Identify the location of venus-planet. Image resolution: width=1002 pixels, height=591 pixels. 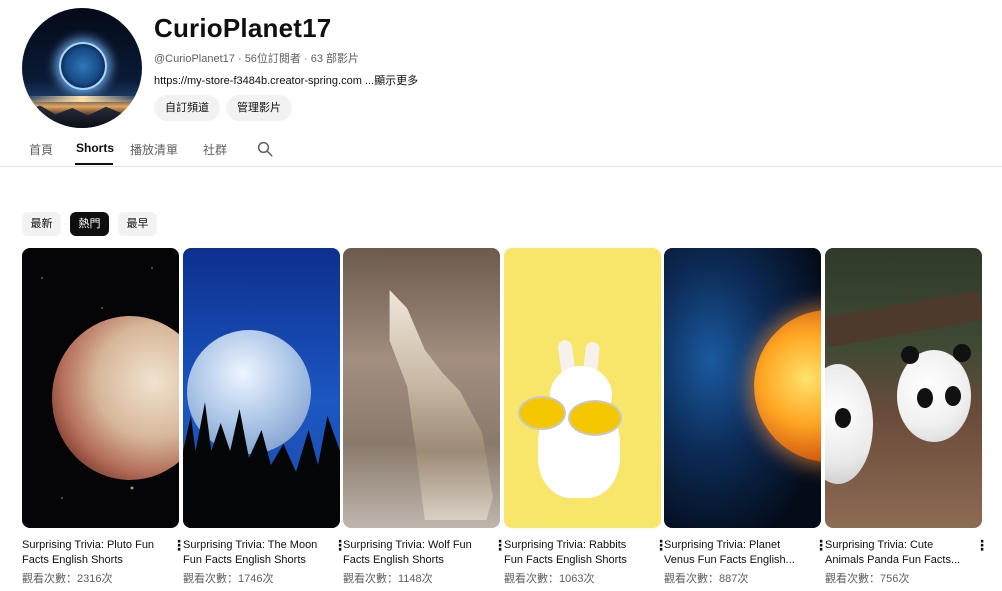
(787, 386).